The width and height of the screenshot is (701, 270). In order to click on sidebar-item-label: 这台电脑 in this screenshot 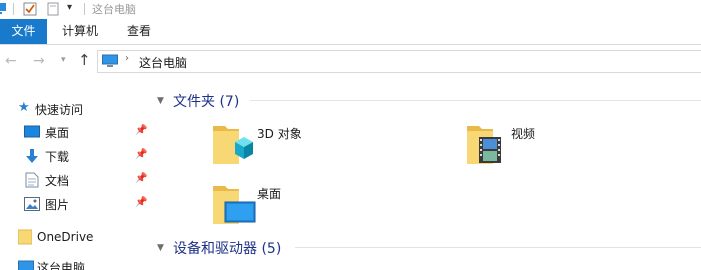, I will do `click(61, 265)`.